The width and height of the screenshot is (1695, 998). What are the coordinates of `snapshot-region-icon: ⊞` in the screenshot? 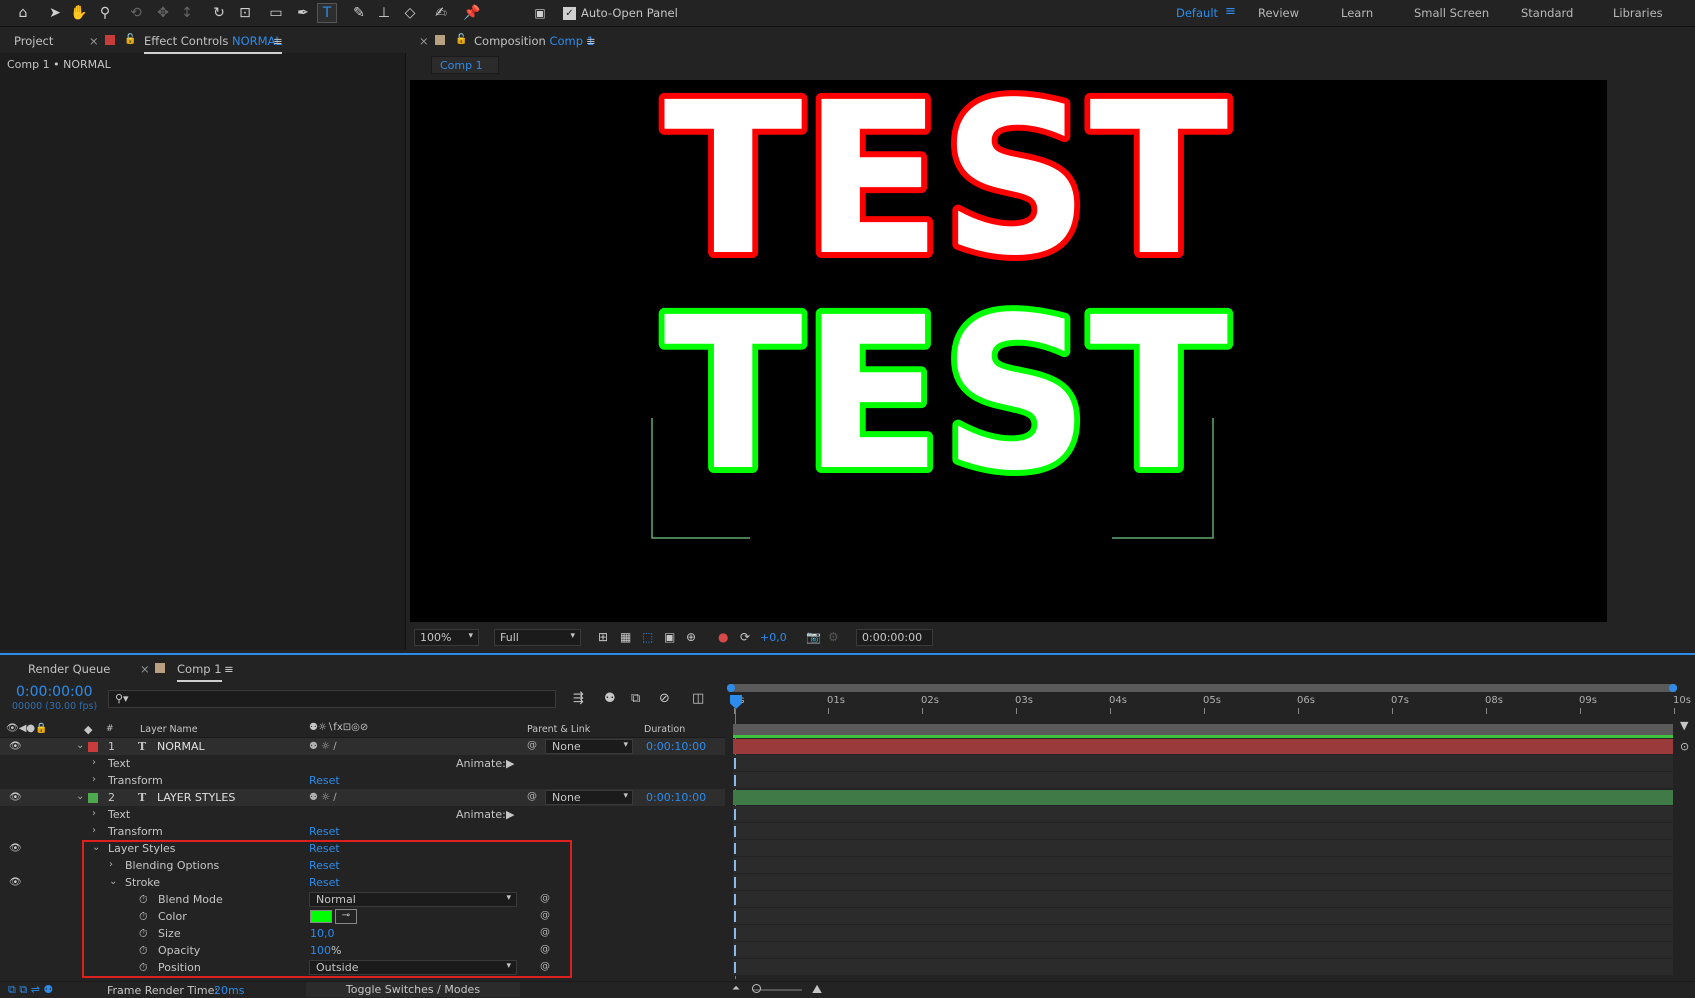 It's located at (603, 637).